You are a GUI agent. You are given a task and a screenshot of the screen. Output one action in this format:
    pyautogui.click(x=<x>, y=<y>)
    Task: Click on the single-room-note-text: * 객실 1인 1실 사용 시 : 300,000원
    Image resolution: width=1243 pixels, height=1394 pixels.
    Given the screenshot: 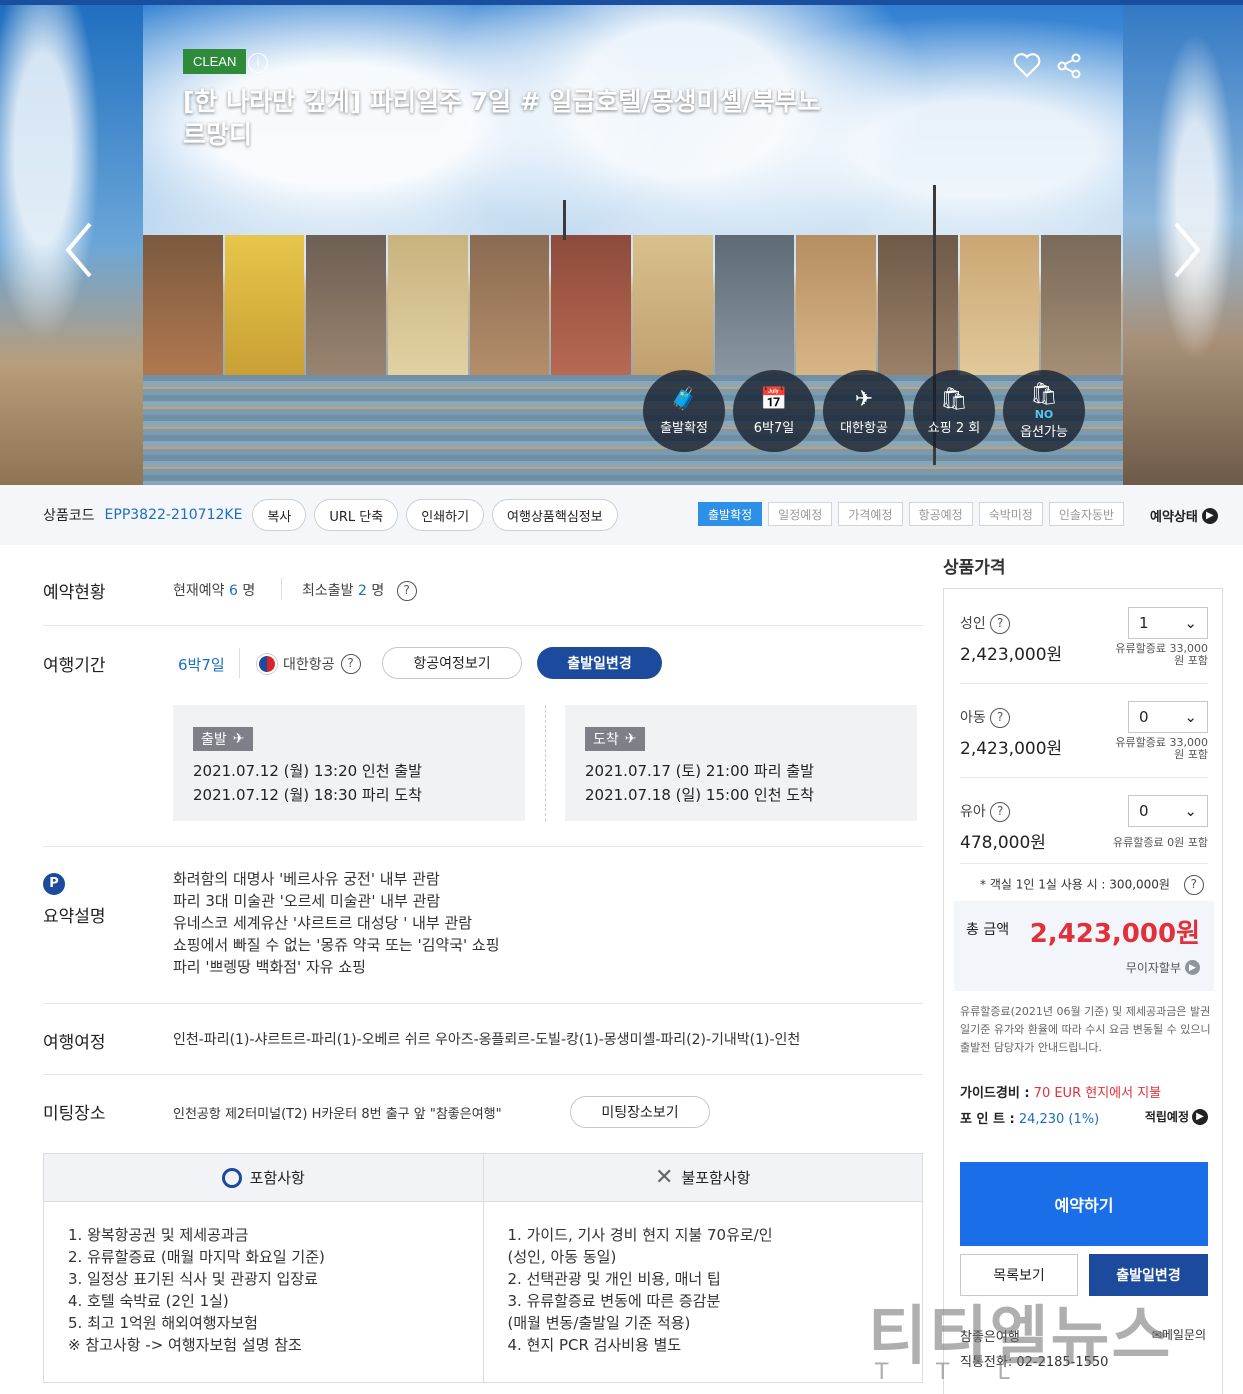 What is the action you would take?
    pyautogui.click(x=1075, y=884)
    